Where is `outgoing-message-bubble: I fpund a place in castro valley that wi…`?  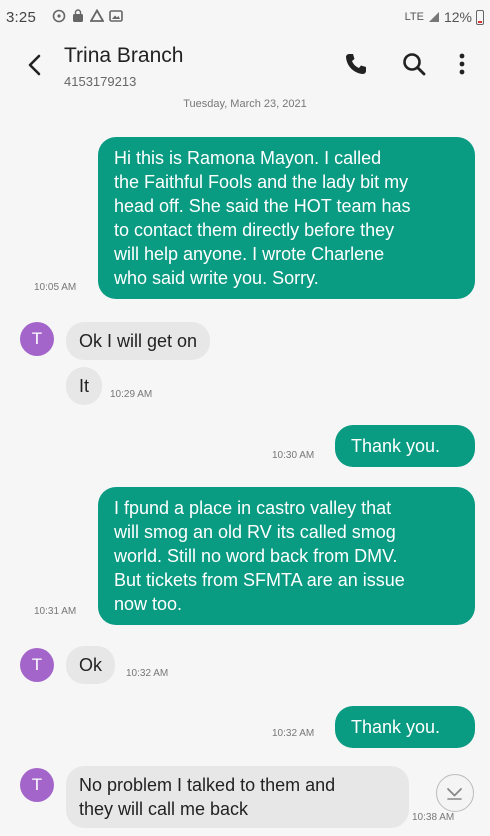
outgoing-message-bubble: I fpund a place in castro valley that wi… is located at coordinates (286, 556).